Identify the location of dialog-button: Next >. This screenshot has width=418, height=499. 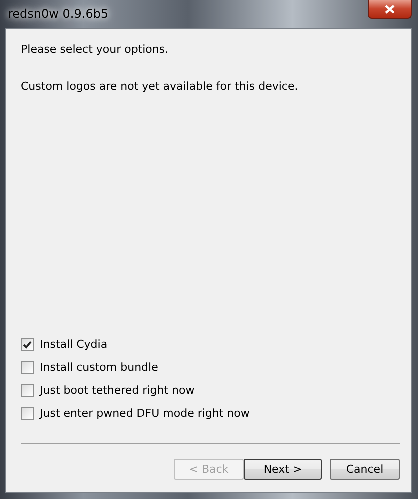
(283, 469).